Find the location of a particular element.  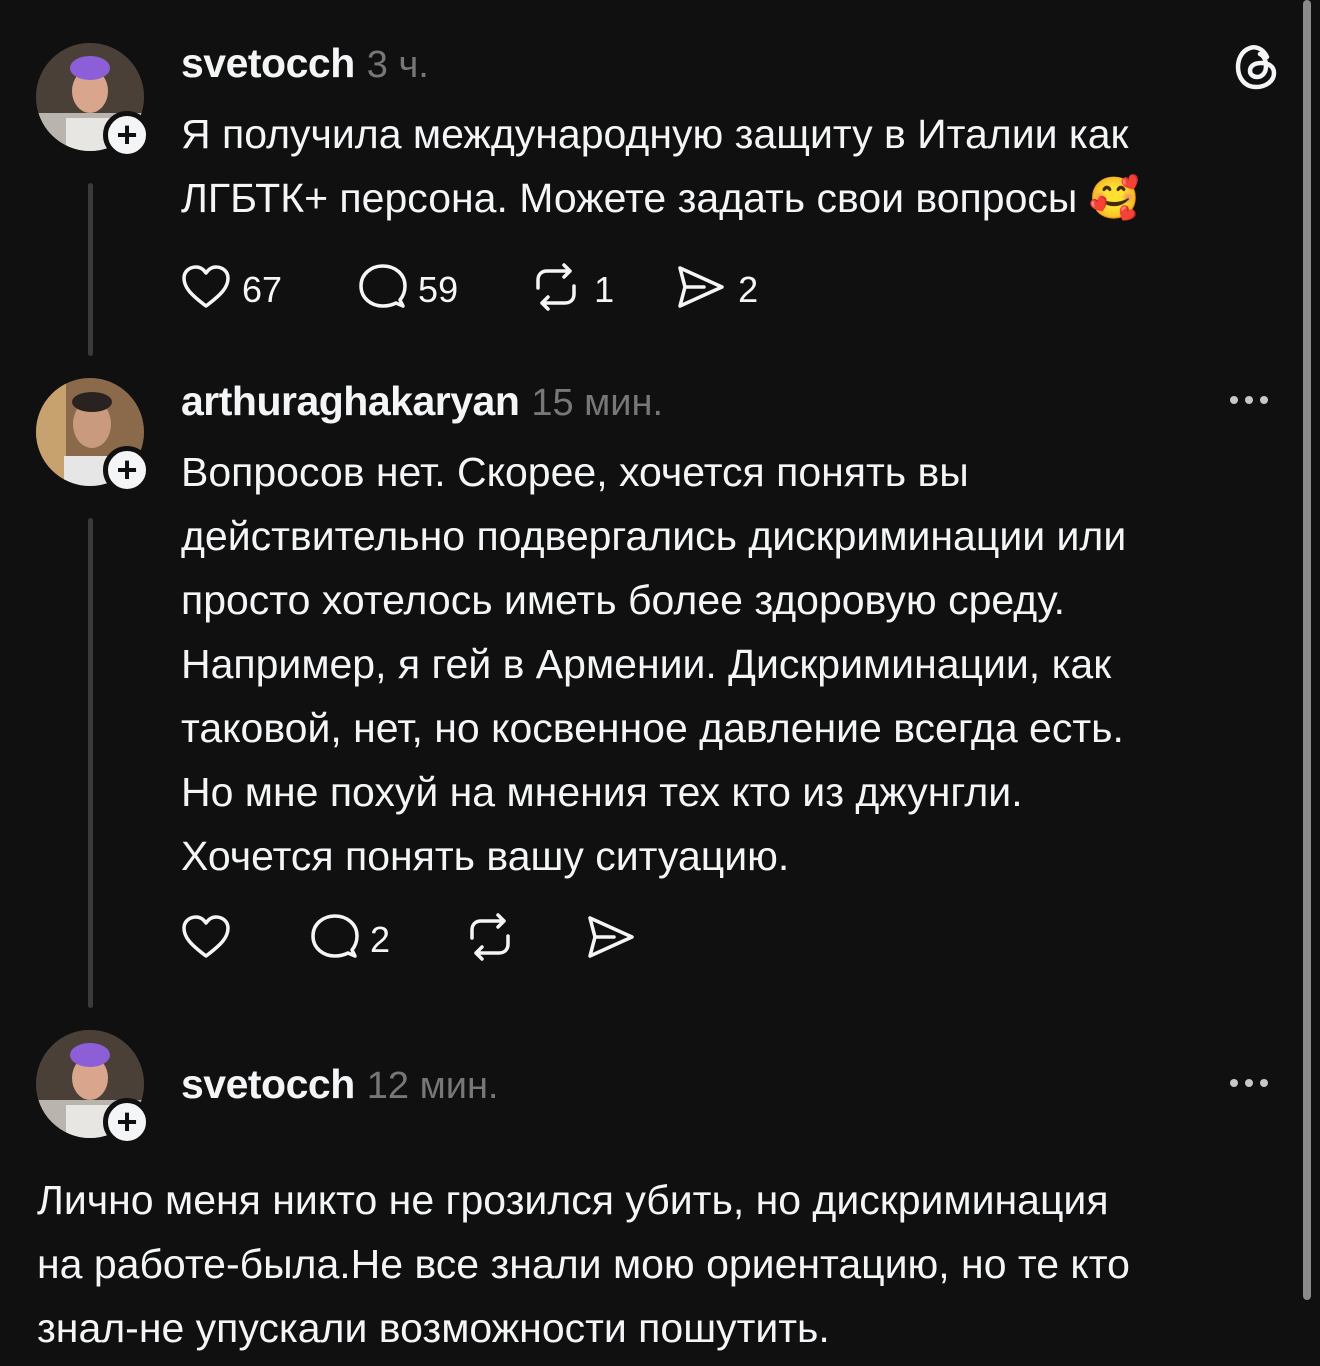

post-time: 12 мин. is located at coordinates (432, 1086).